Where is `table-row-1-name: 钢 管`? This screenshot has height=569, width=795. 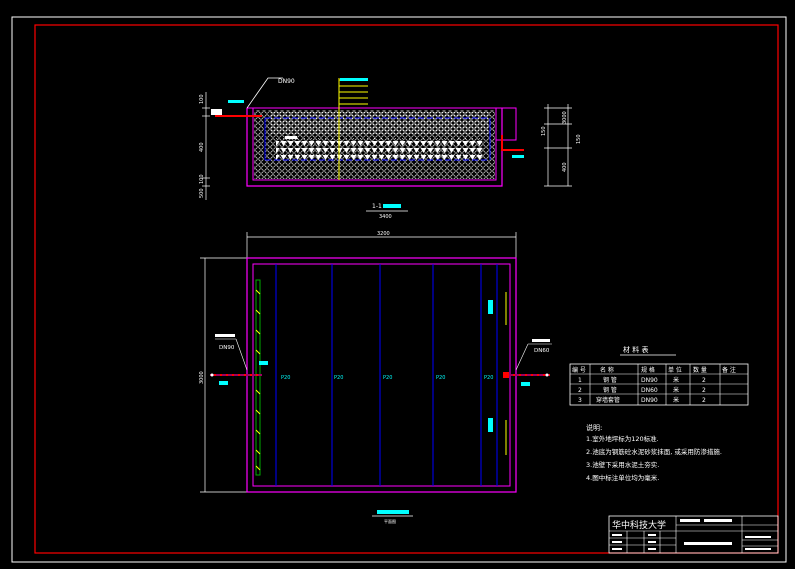
table-row-1-name: 钢 管 is located at coordinates (610, 380).